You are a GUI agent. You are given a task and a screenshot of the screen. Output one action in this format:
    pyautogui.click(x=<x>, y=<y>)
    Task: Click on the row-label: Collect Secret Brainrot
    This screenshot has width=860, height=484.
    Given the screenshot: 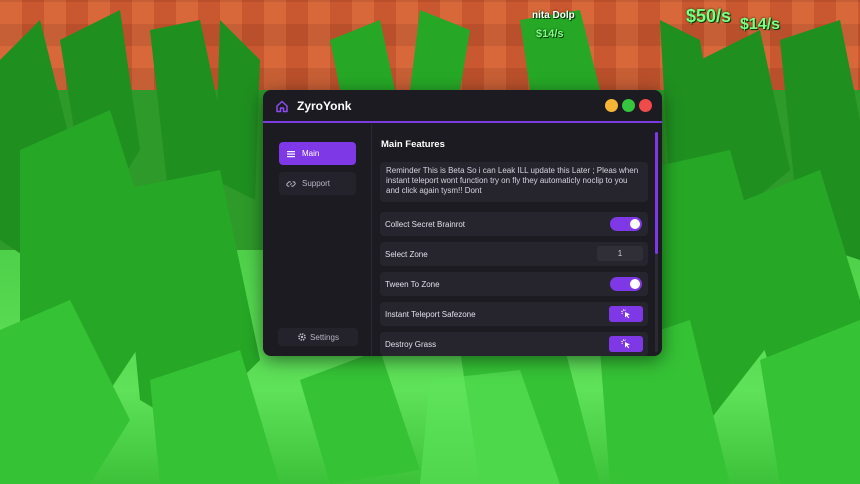 What is the action you would take?
    pyautogui.click(x=425, y=224)
    